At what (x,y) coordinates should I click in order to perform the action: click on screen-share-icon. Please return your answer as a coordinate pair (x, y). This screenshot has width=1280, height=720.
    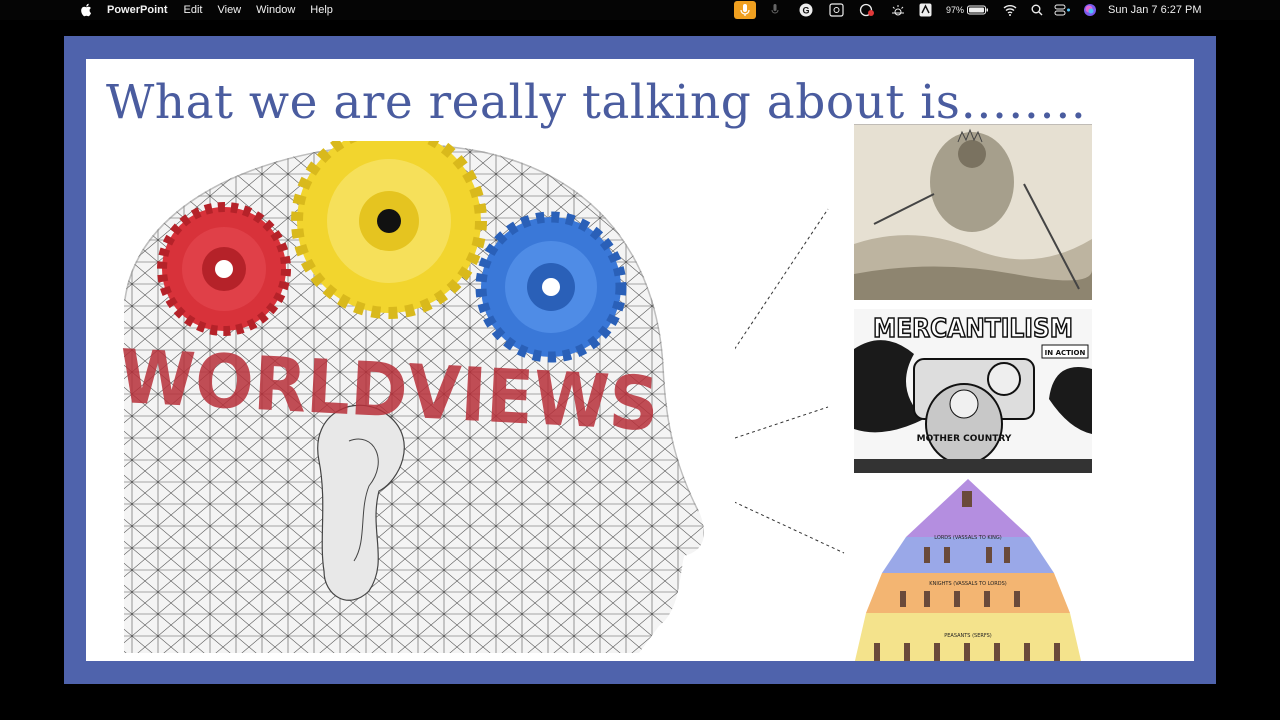
    Looking at the image, I should click on (836, 10).